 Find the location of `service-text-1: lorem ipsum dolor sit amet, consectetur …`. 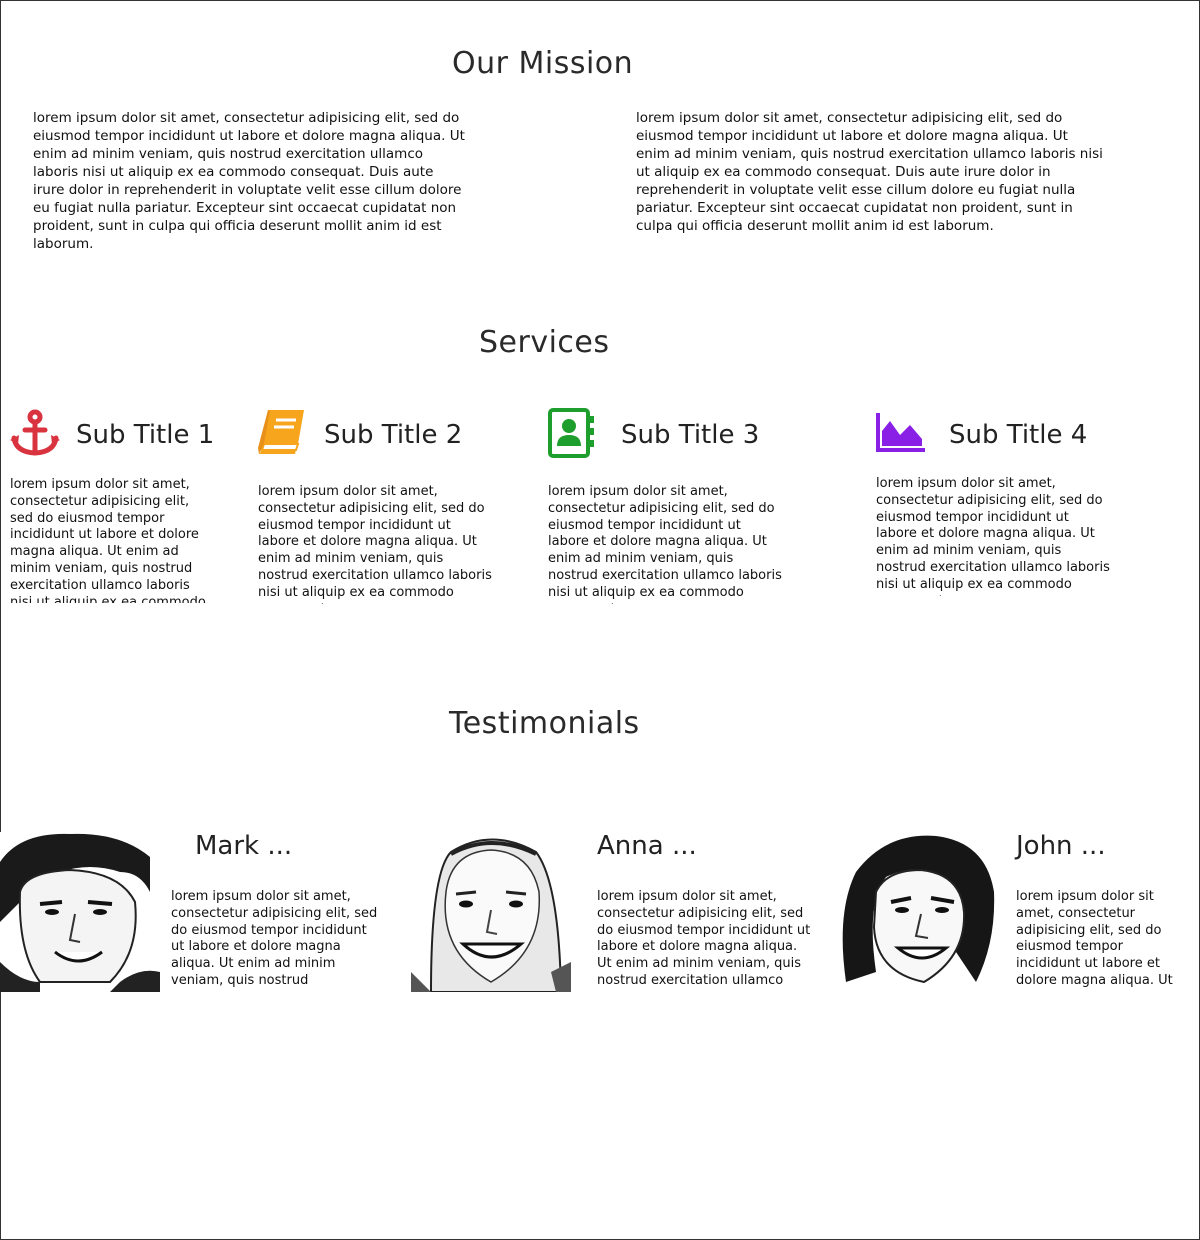

service-text-1: lorem ipsum dolor sit amet, consectetur … is located at coordinates (108, 540).